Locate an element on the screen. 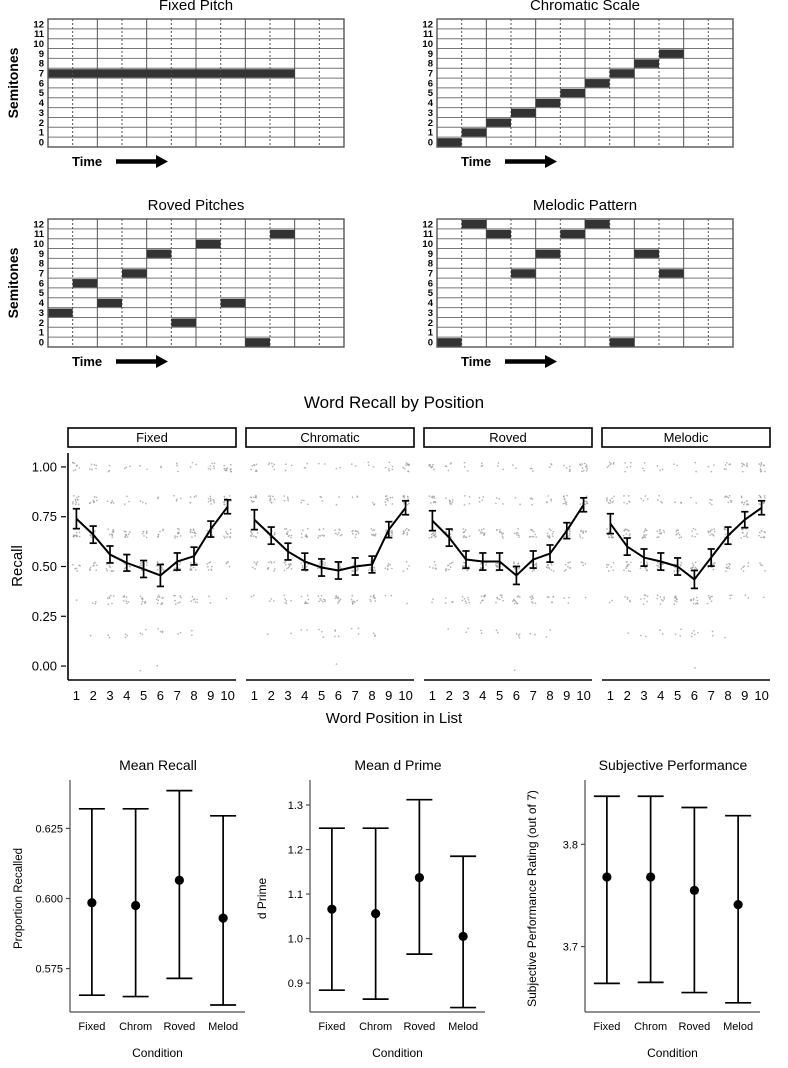 This screenshot has width=788, height=1068. recall-x-tick-label: 7 is located at coordinates (711, 695).